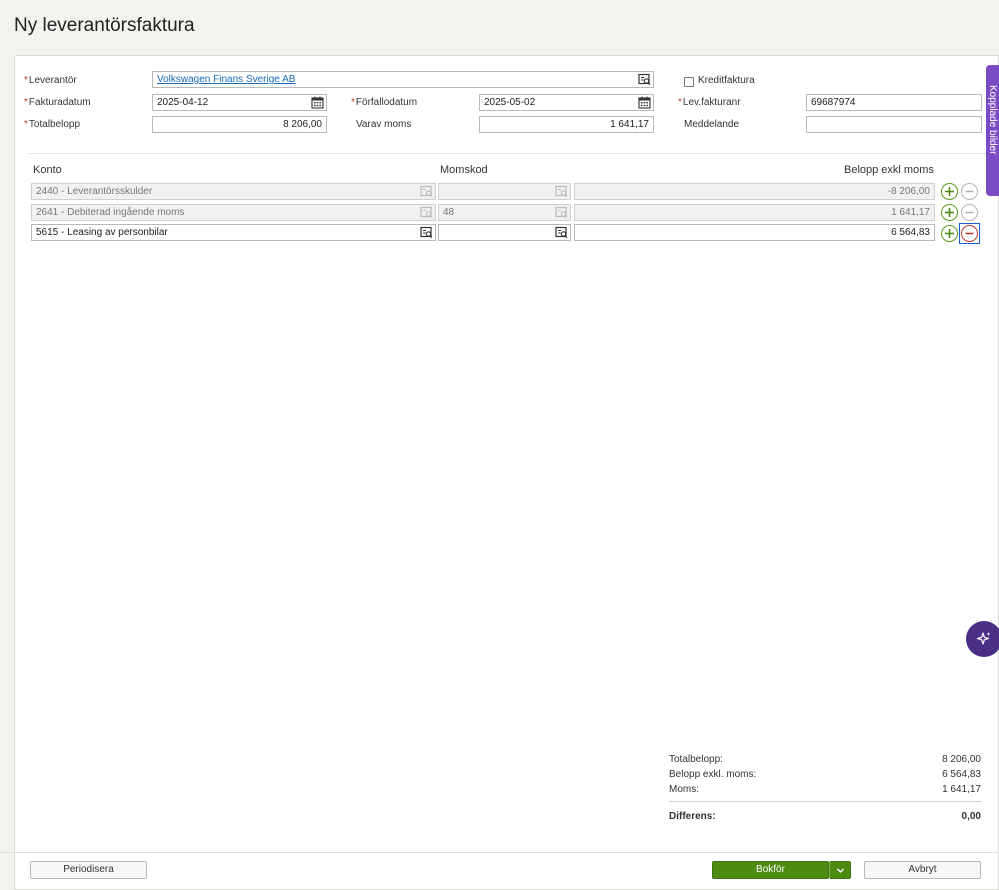 This screenshot has height=890, width=999. What do you see at coordinates (566, 124) in the screenshot?
I see `vat-amount-field: 1 641,17` at bounding box center [566, 124].